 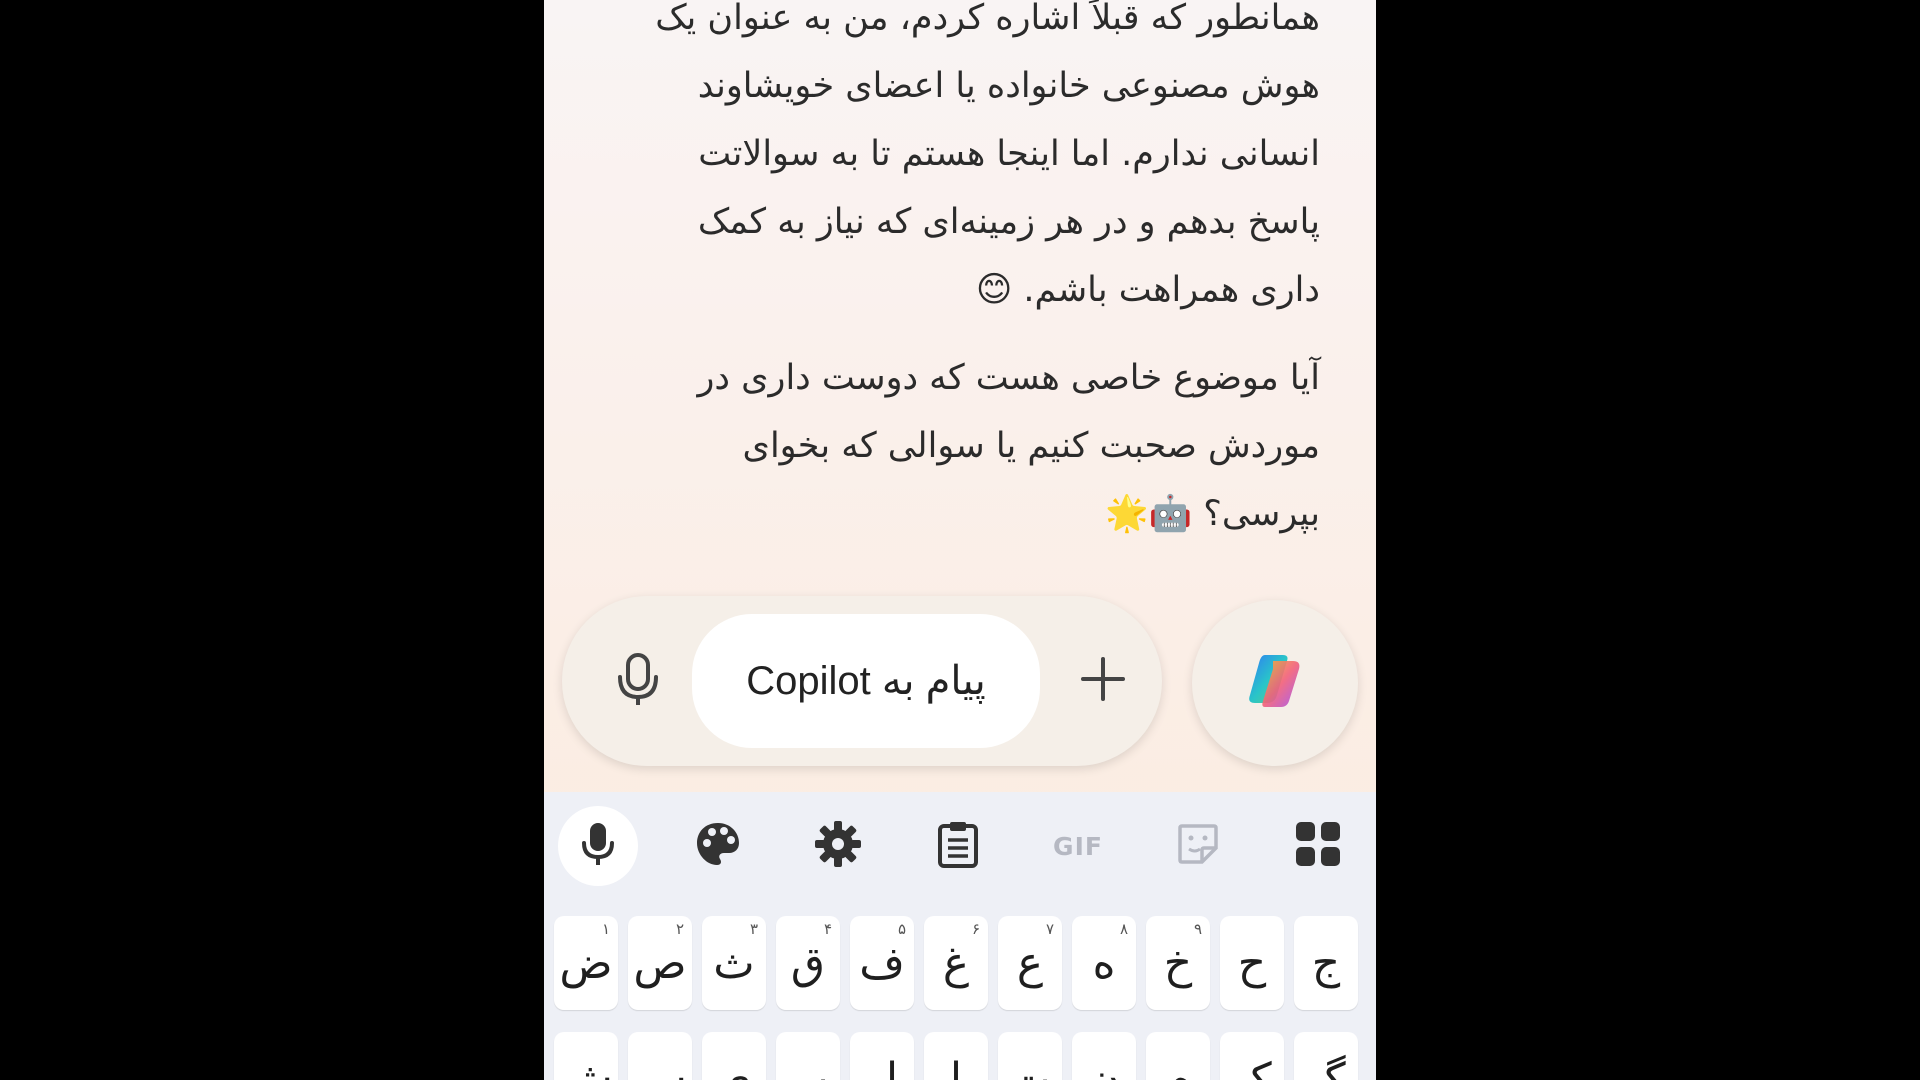 I want to click on sticker-icon, so click(x=1198, y=846).